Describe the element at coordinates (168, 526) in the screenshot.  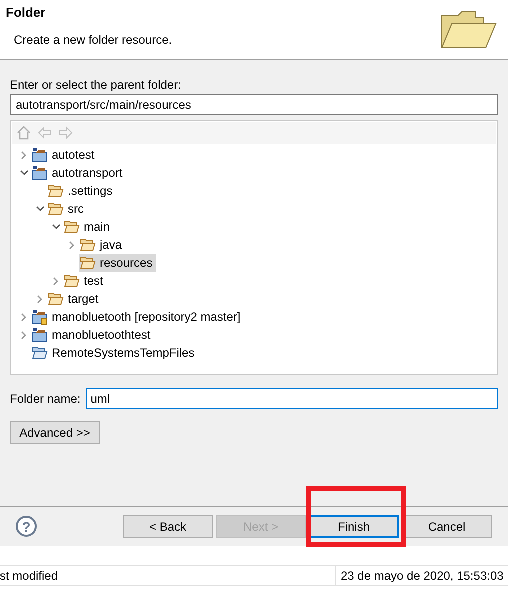
I see `back-button: < Back` at that location.